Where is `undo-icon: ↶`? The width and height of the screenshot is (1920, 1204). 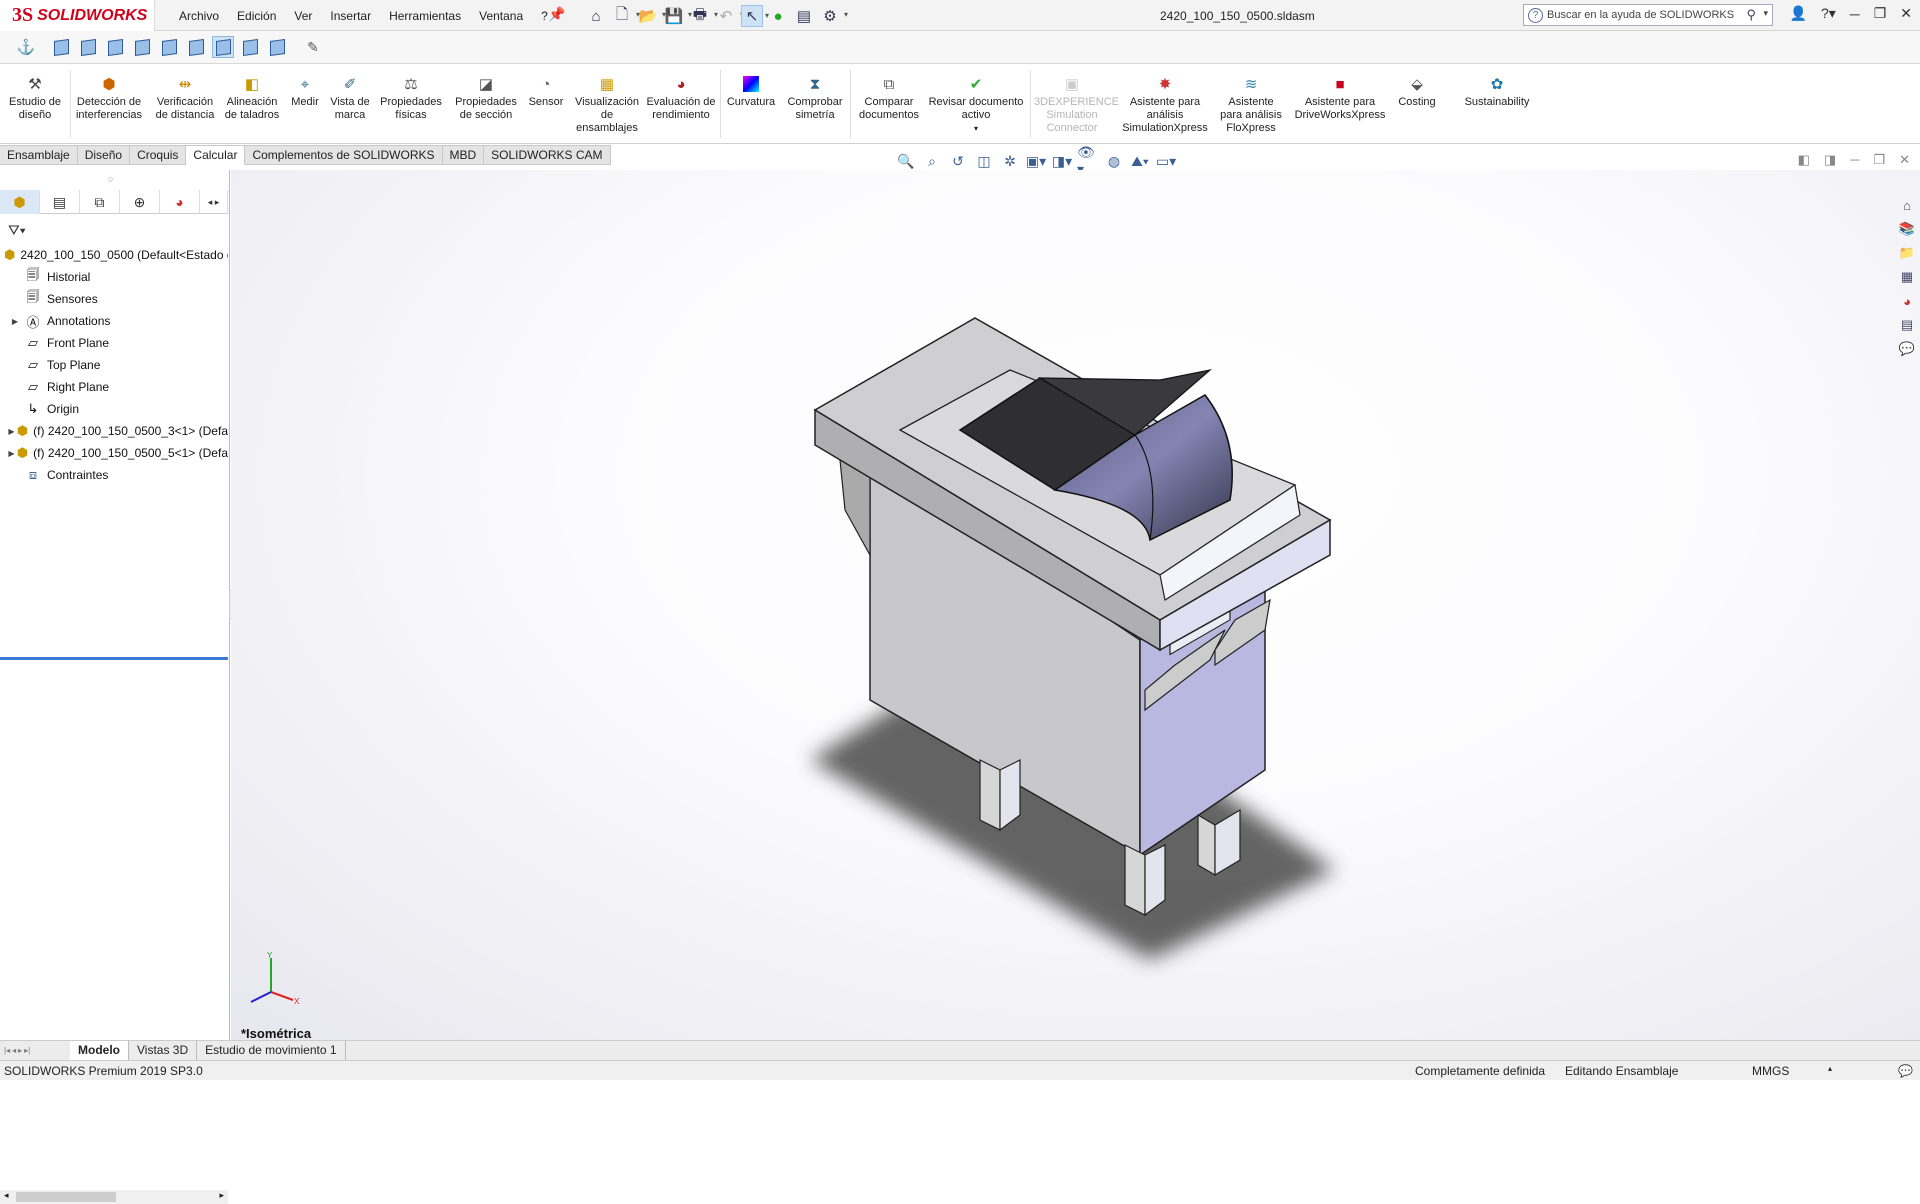 undo-icon: ↶ is located at coordinates (729, 16).